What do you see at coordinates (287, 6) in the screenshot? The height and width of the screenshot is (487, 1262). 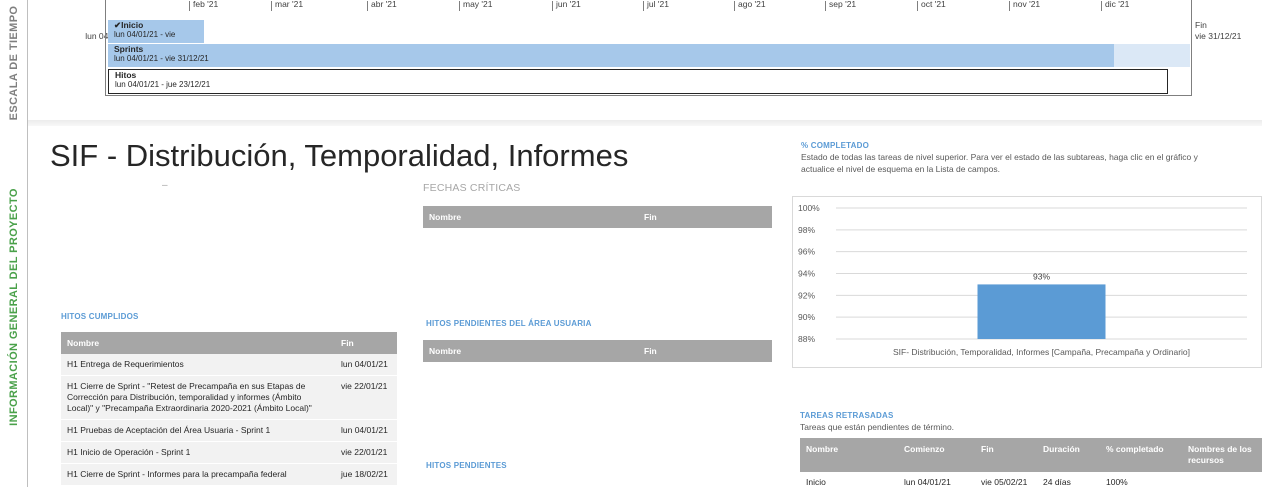 I see `month-label: mar '21` at bounding box center [287, 6].